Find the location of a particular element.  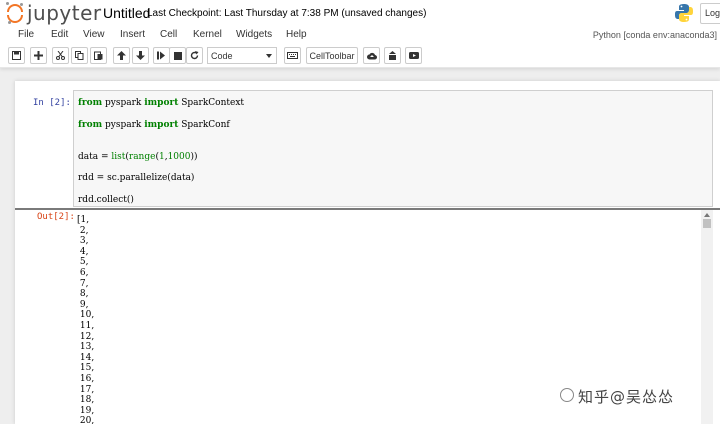

cell-type-value: Code is located at coordinates (222, 56).